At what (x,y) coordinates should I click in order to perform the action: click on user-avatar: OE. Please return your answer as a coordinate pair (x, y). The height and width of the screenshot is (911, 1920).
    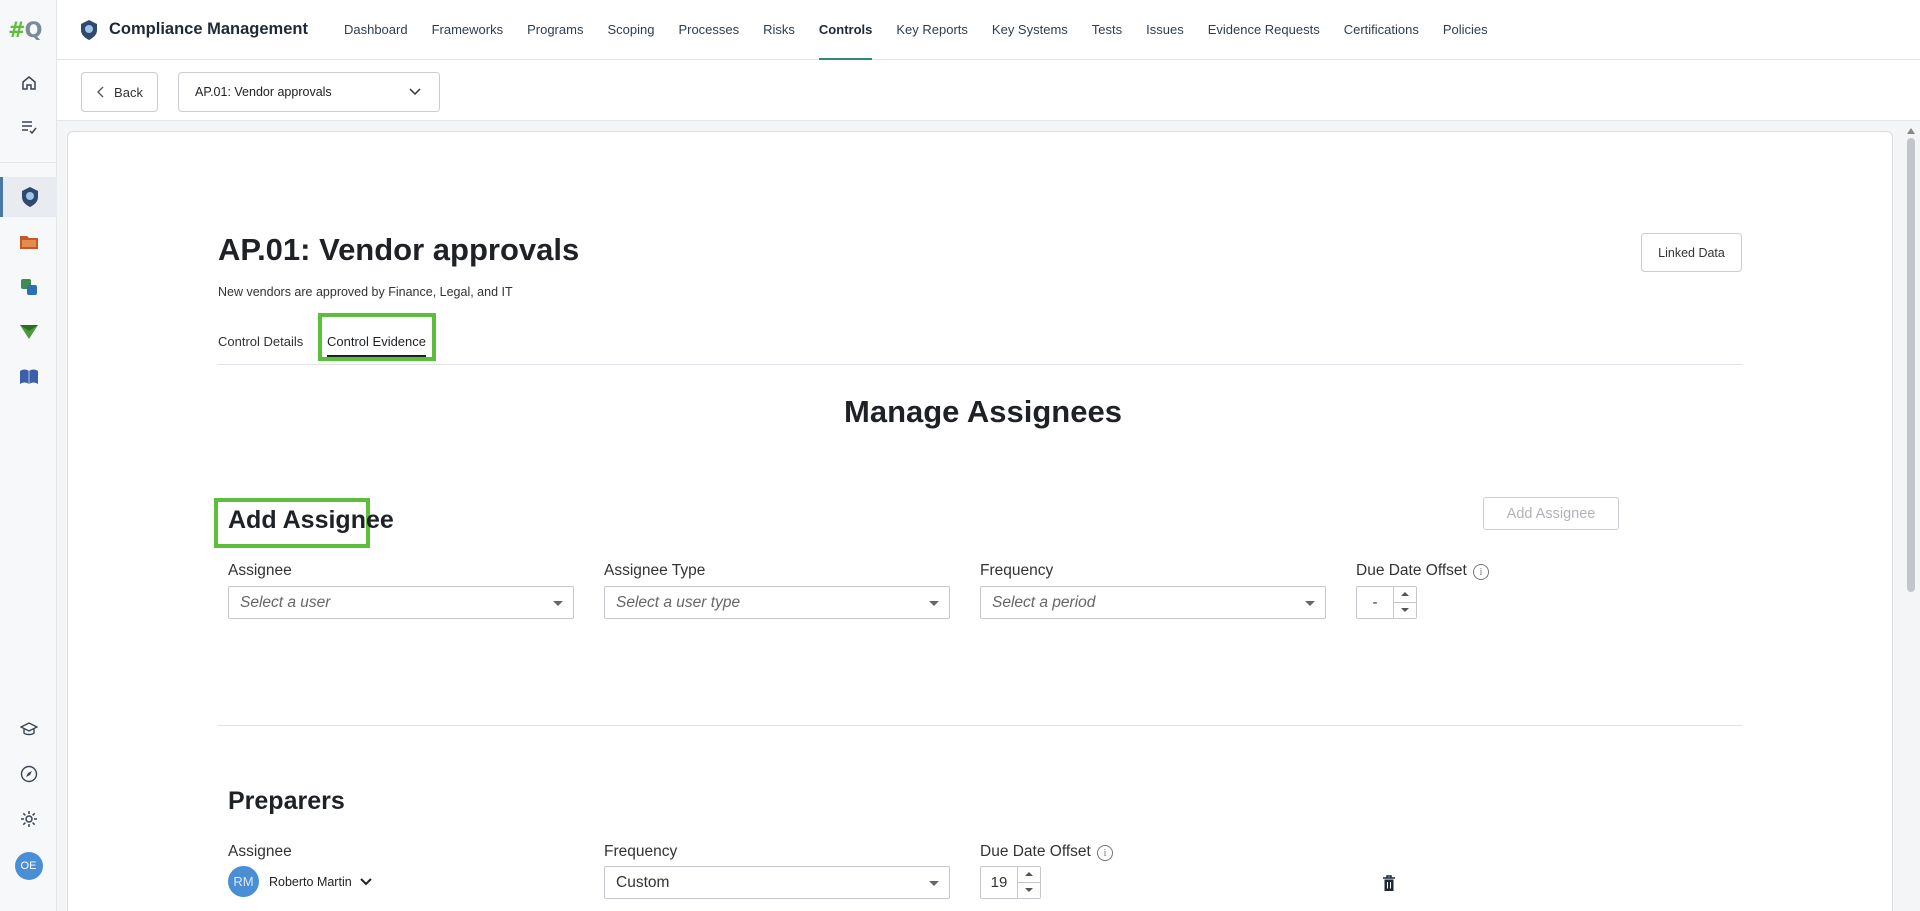
    Looking at the image, I should click on (28, 866).